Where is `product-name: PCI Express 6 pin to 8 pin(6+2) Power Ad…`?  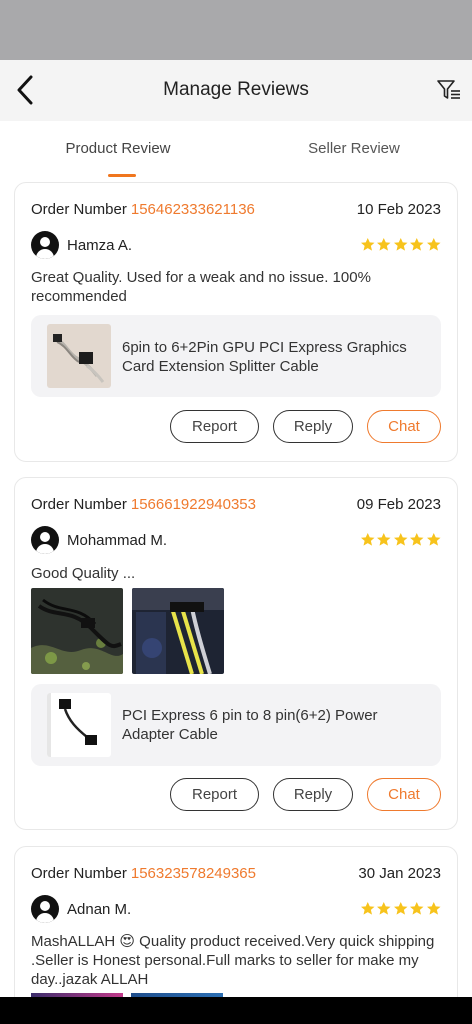
product-name: PCI Express 6 pin to 8 pin(6+2) Power Ad… is located at coordinates (250, 725).